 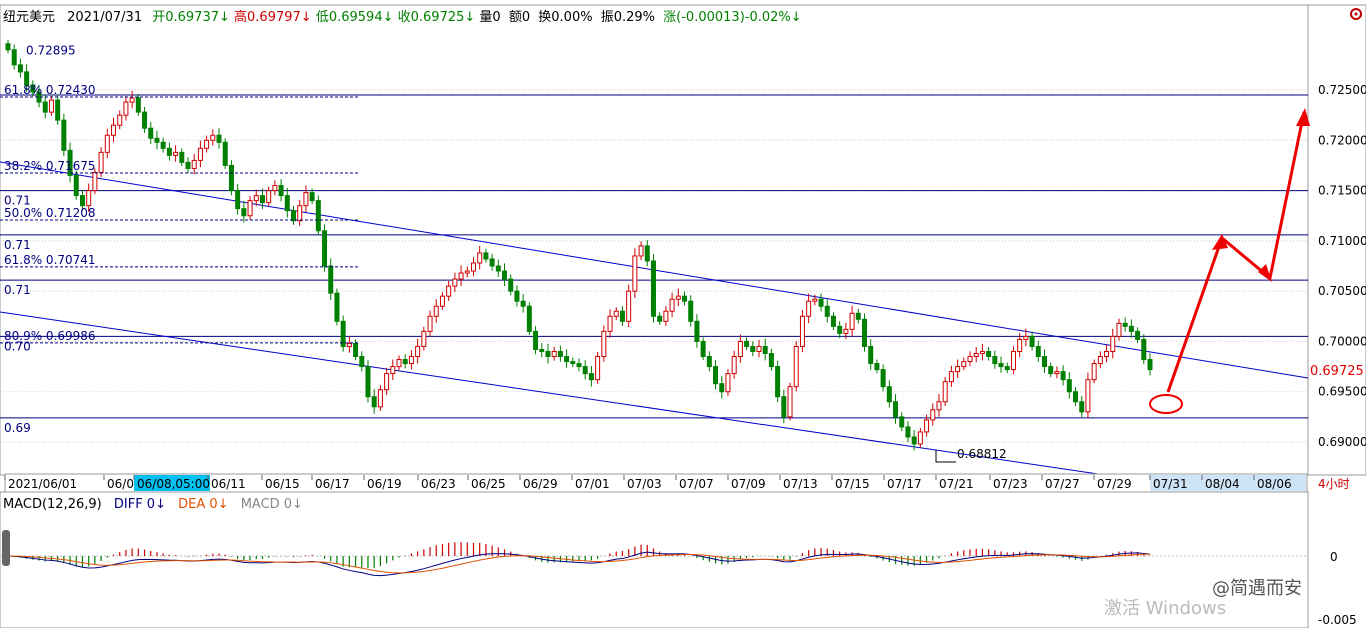 What do you see at coordinates (17, 245) in the screenshot?
I see `level-label: 0.71` at bounding box center [17, 245].